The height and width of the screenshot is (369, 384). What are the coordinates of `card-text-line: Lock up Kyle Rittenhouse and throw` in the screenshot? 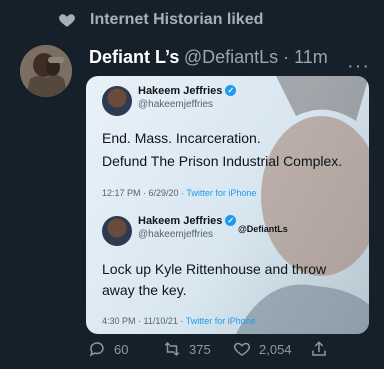 It's located at (214, 269).